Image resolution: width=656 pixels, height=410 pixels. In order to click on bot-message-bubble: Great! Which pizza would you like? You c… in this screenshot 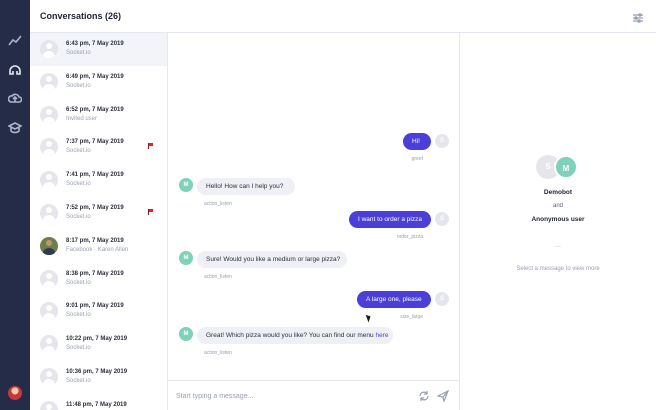, I will do `click(295, 335)`.